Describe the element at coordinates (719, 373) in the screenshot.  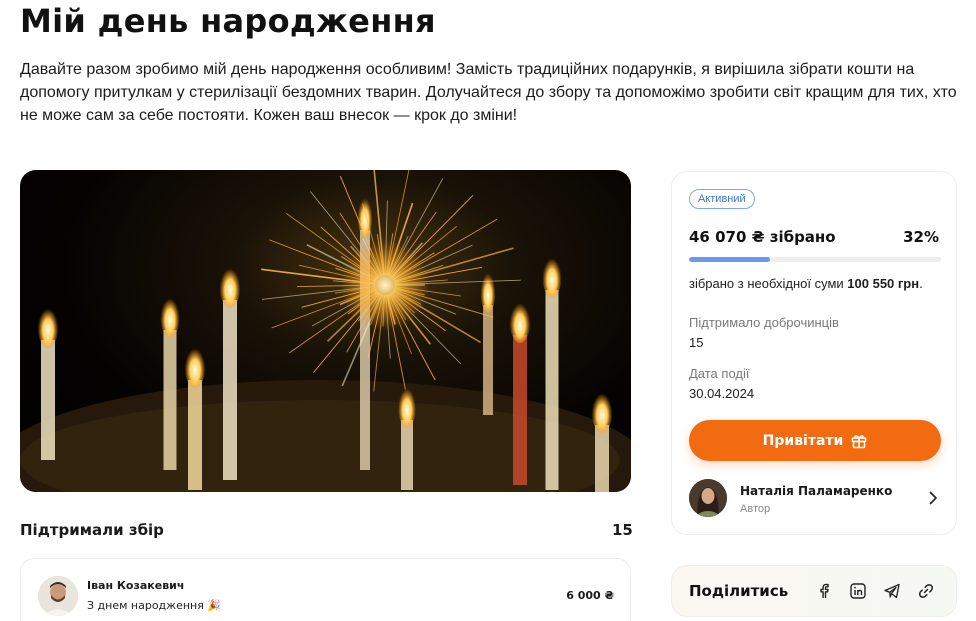
I see `date-label: Дата події` at that location.